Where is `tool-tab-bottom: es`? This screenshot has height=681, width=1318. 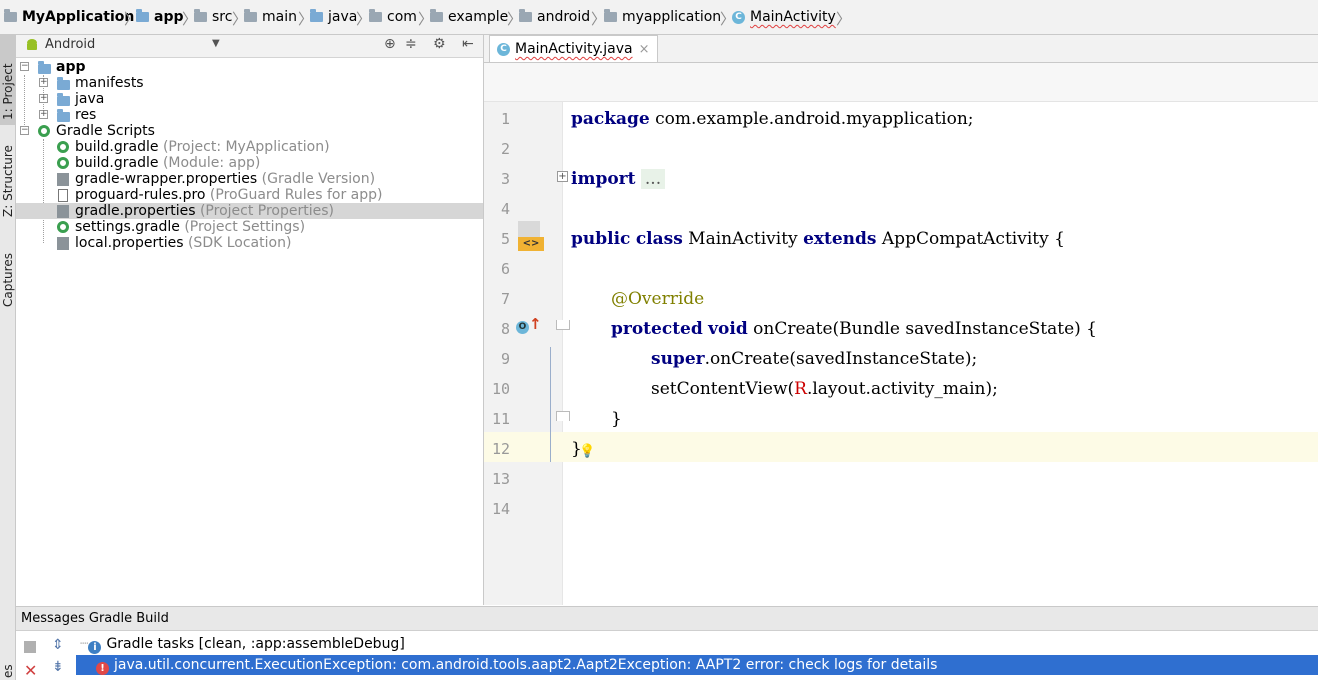 tool-tab-bottom: es is located at coordinates (7, 670).